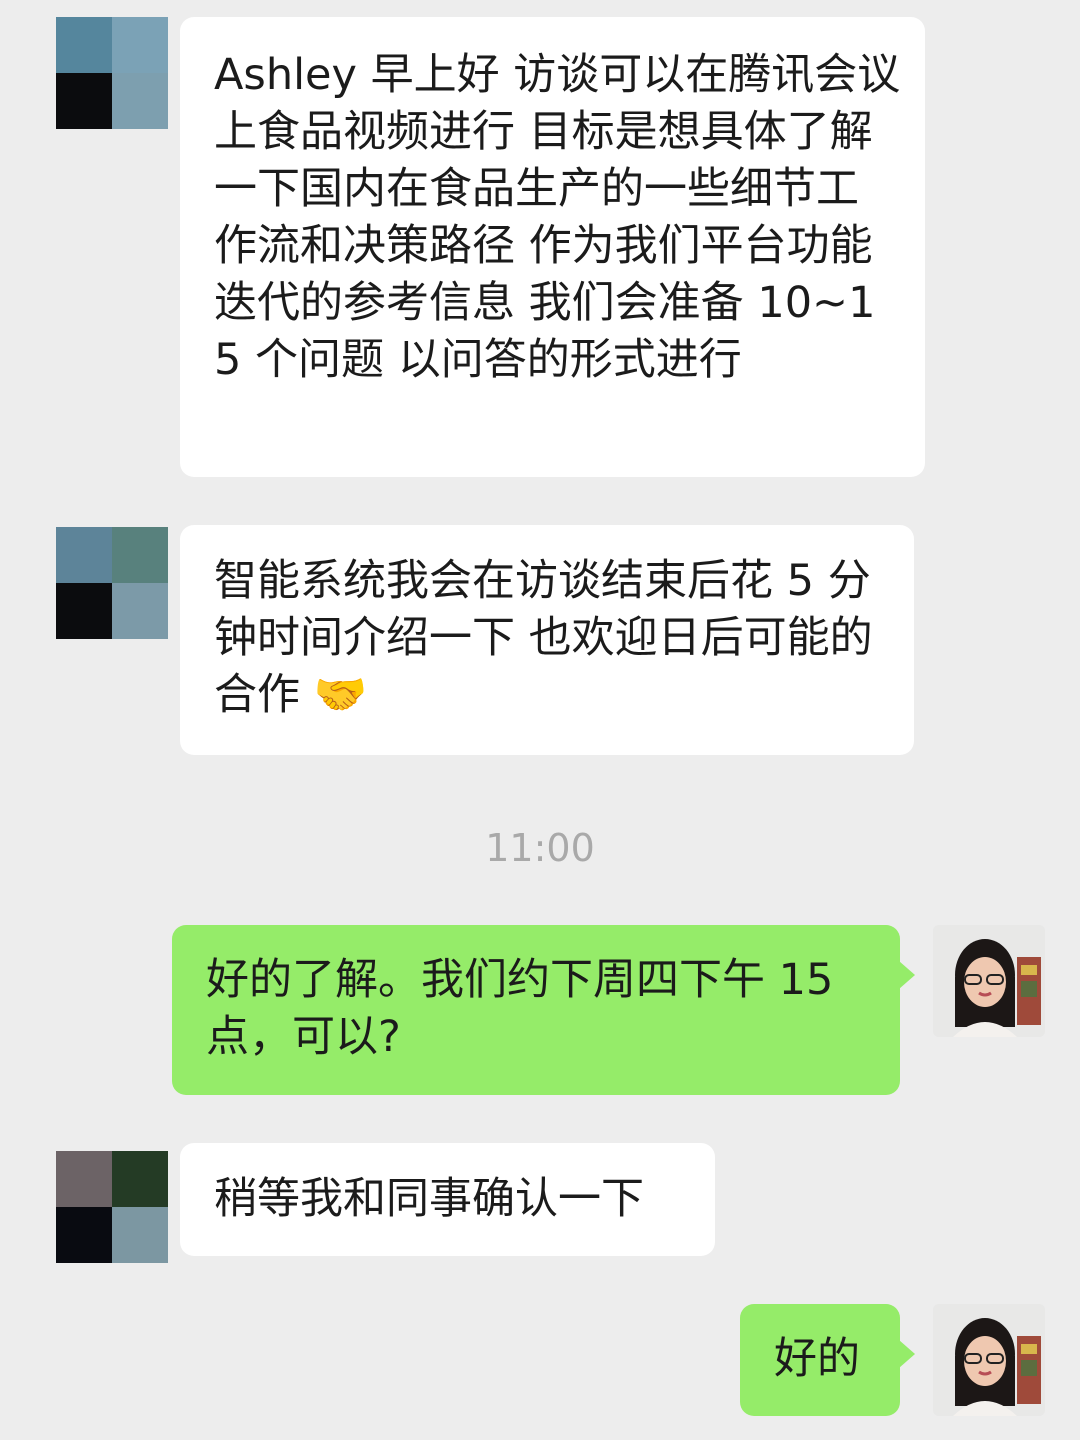  Describe the element at coordinates (817, 1359) in the screenshot. I see `message-text: 好的` at that location.